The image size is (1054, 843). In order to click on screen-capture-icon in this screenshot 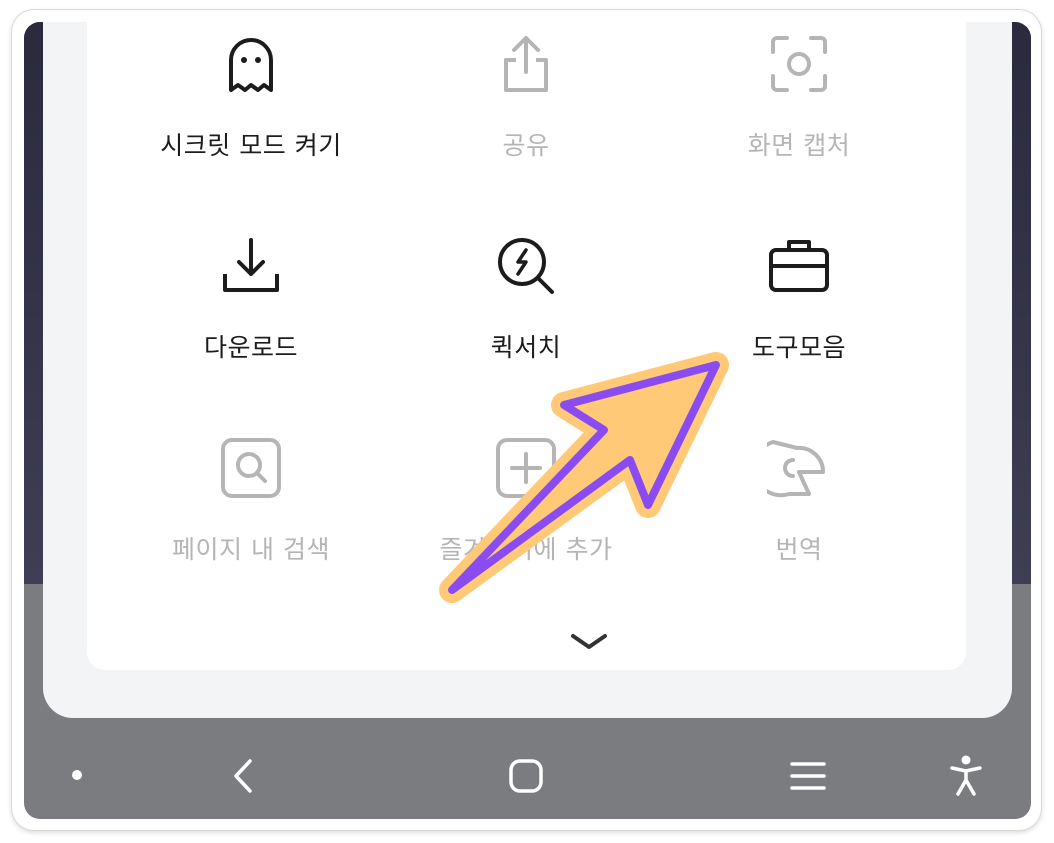, I will do `click(799, 64)`.